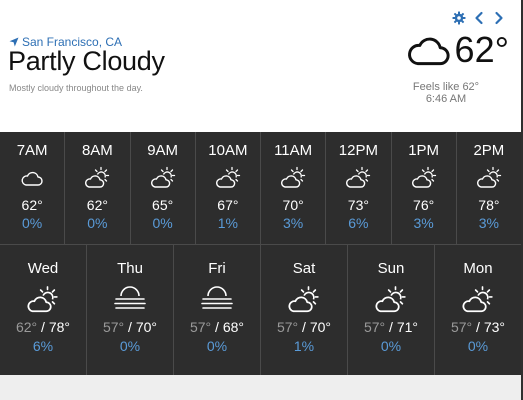 The height and width of the screenshot is (400, 523). I want to click on day-label: Sun, so click(391, 268).